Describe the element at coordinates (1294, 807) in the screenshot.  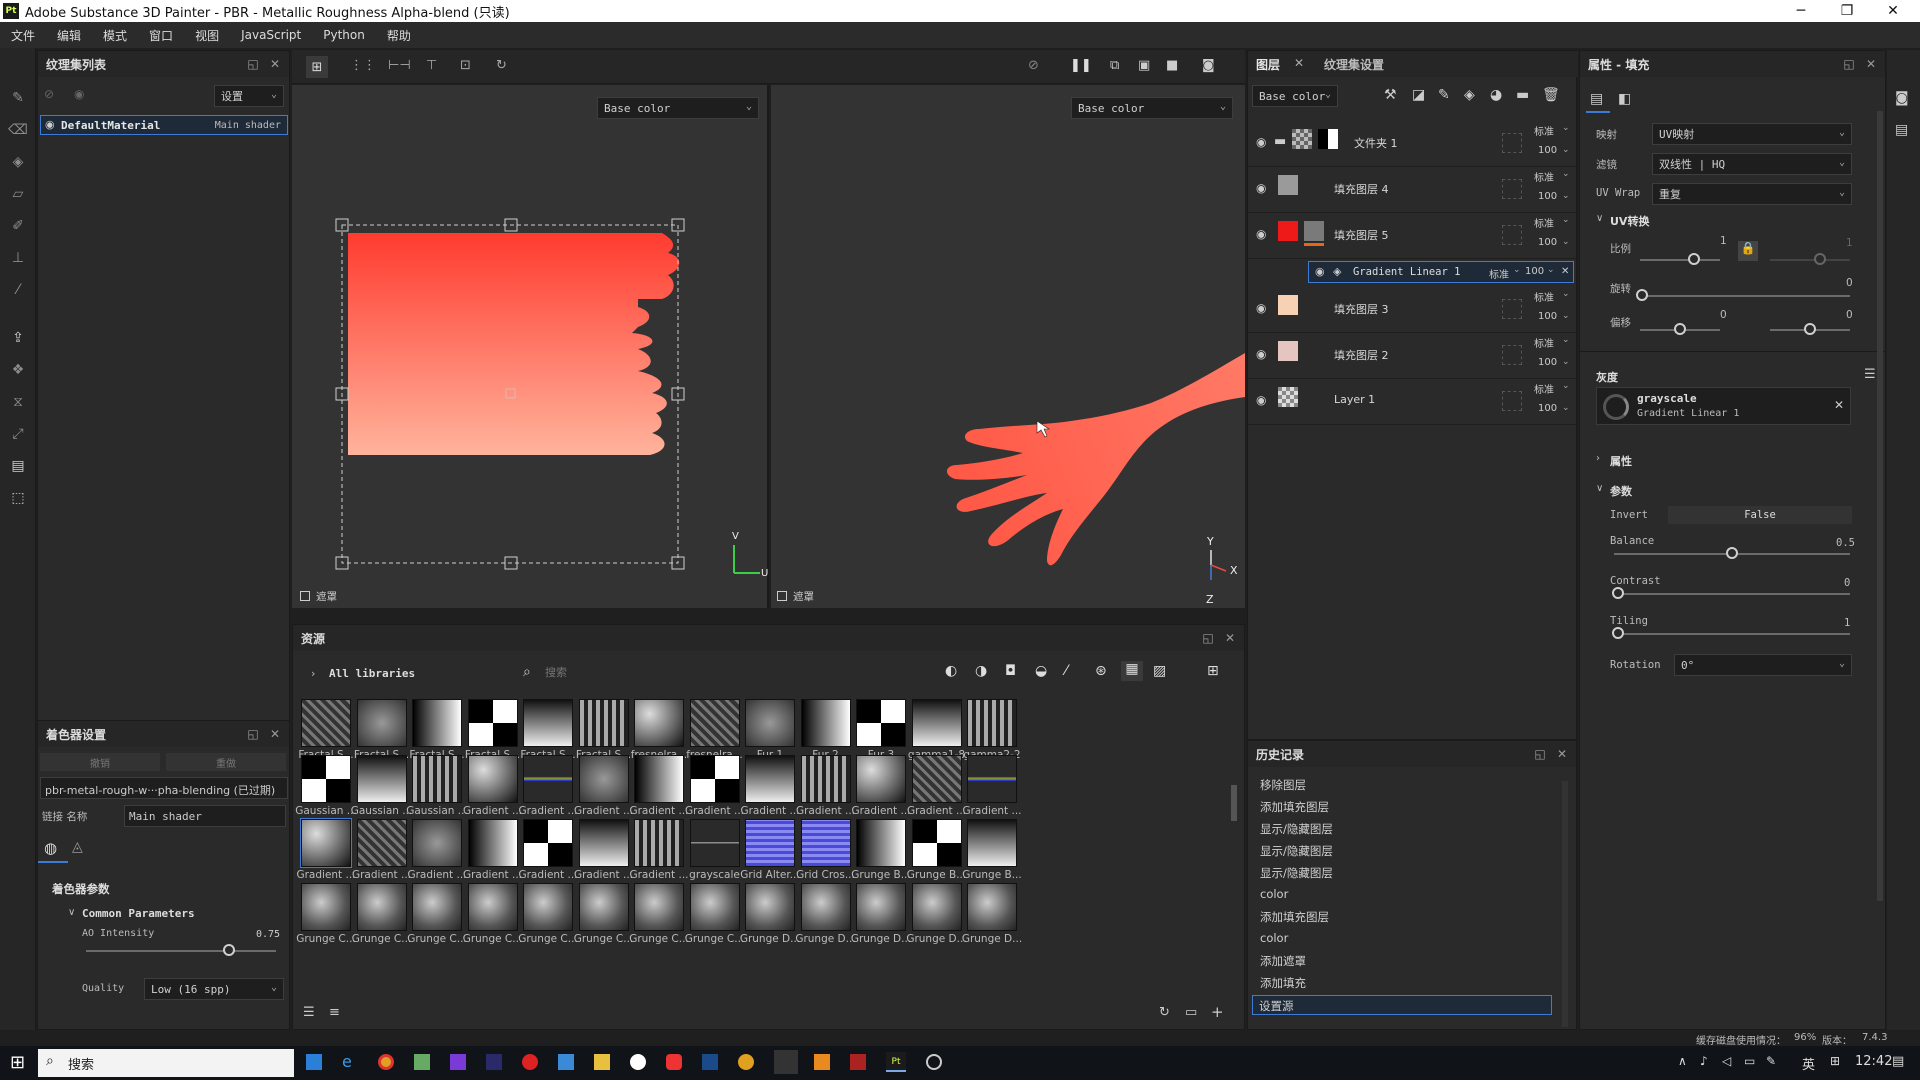
I see `history-item: 添加填充图层` at that location.